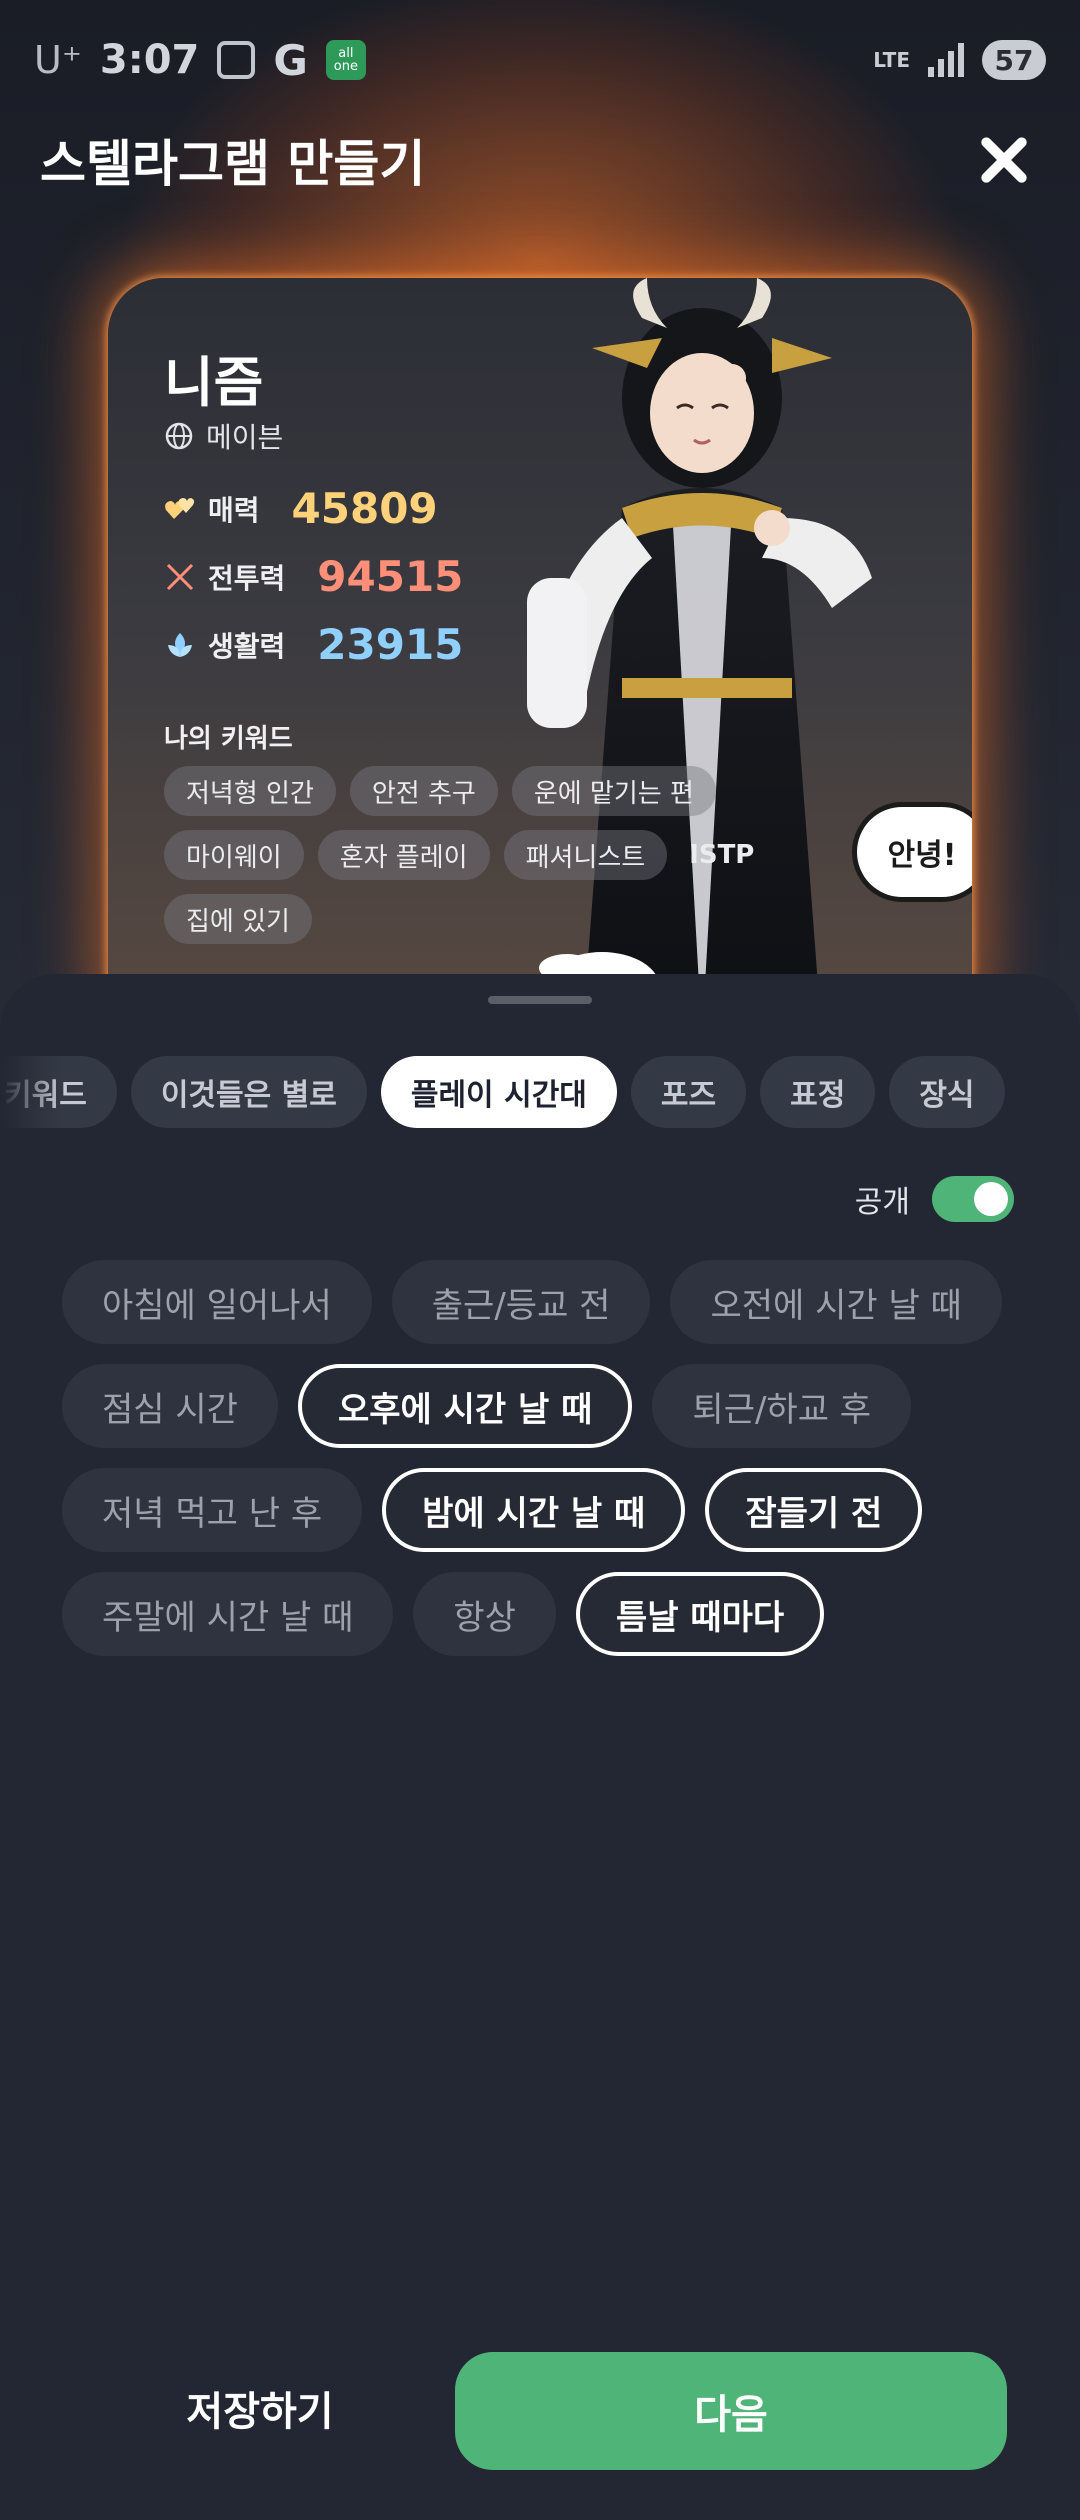 This screenshot has height=2520, width=1080. Describe the element at coordinates (882, 1202) in the screenshot. I see `public-label: 공개` at that location.